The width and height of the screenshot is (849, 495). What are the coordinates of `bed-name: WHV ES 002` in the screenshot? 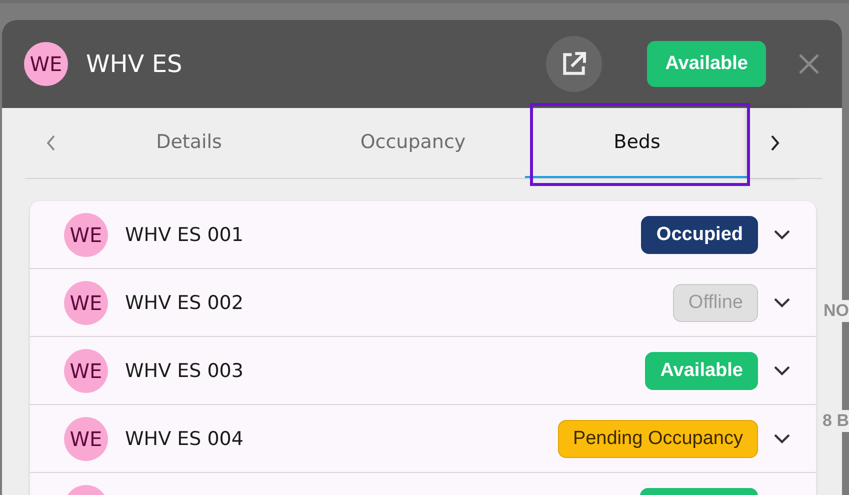 It's located at (184, 303).